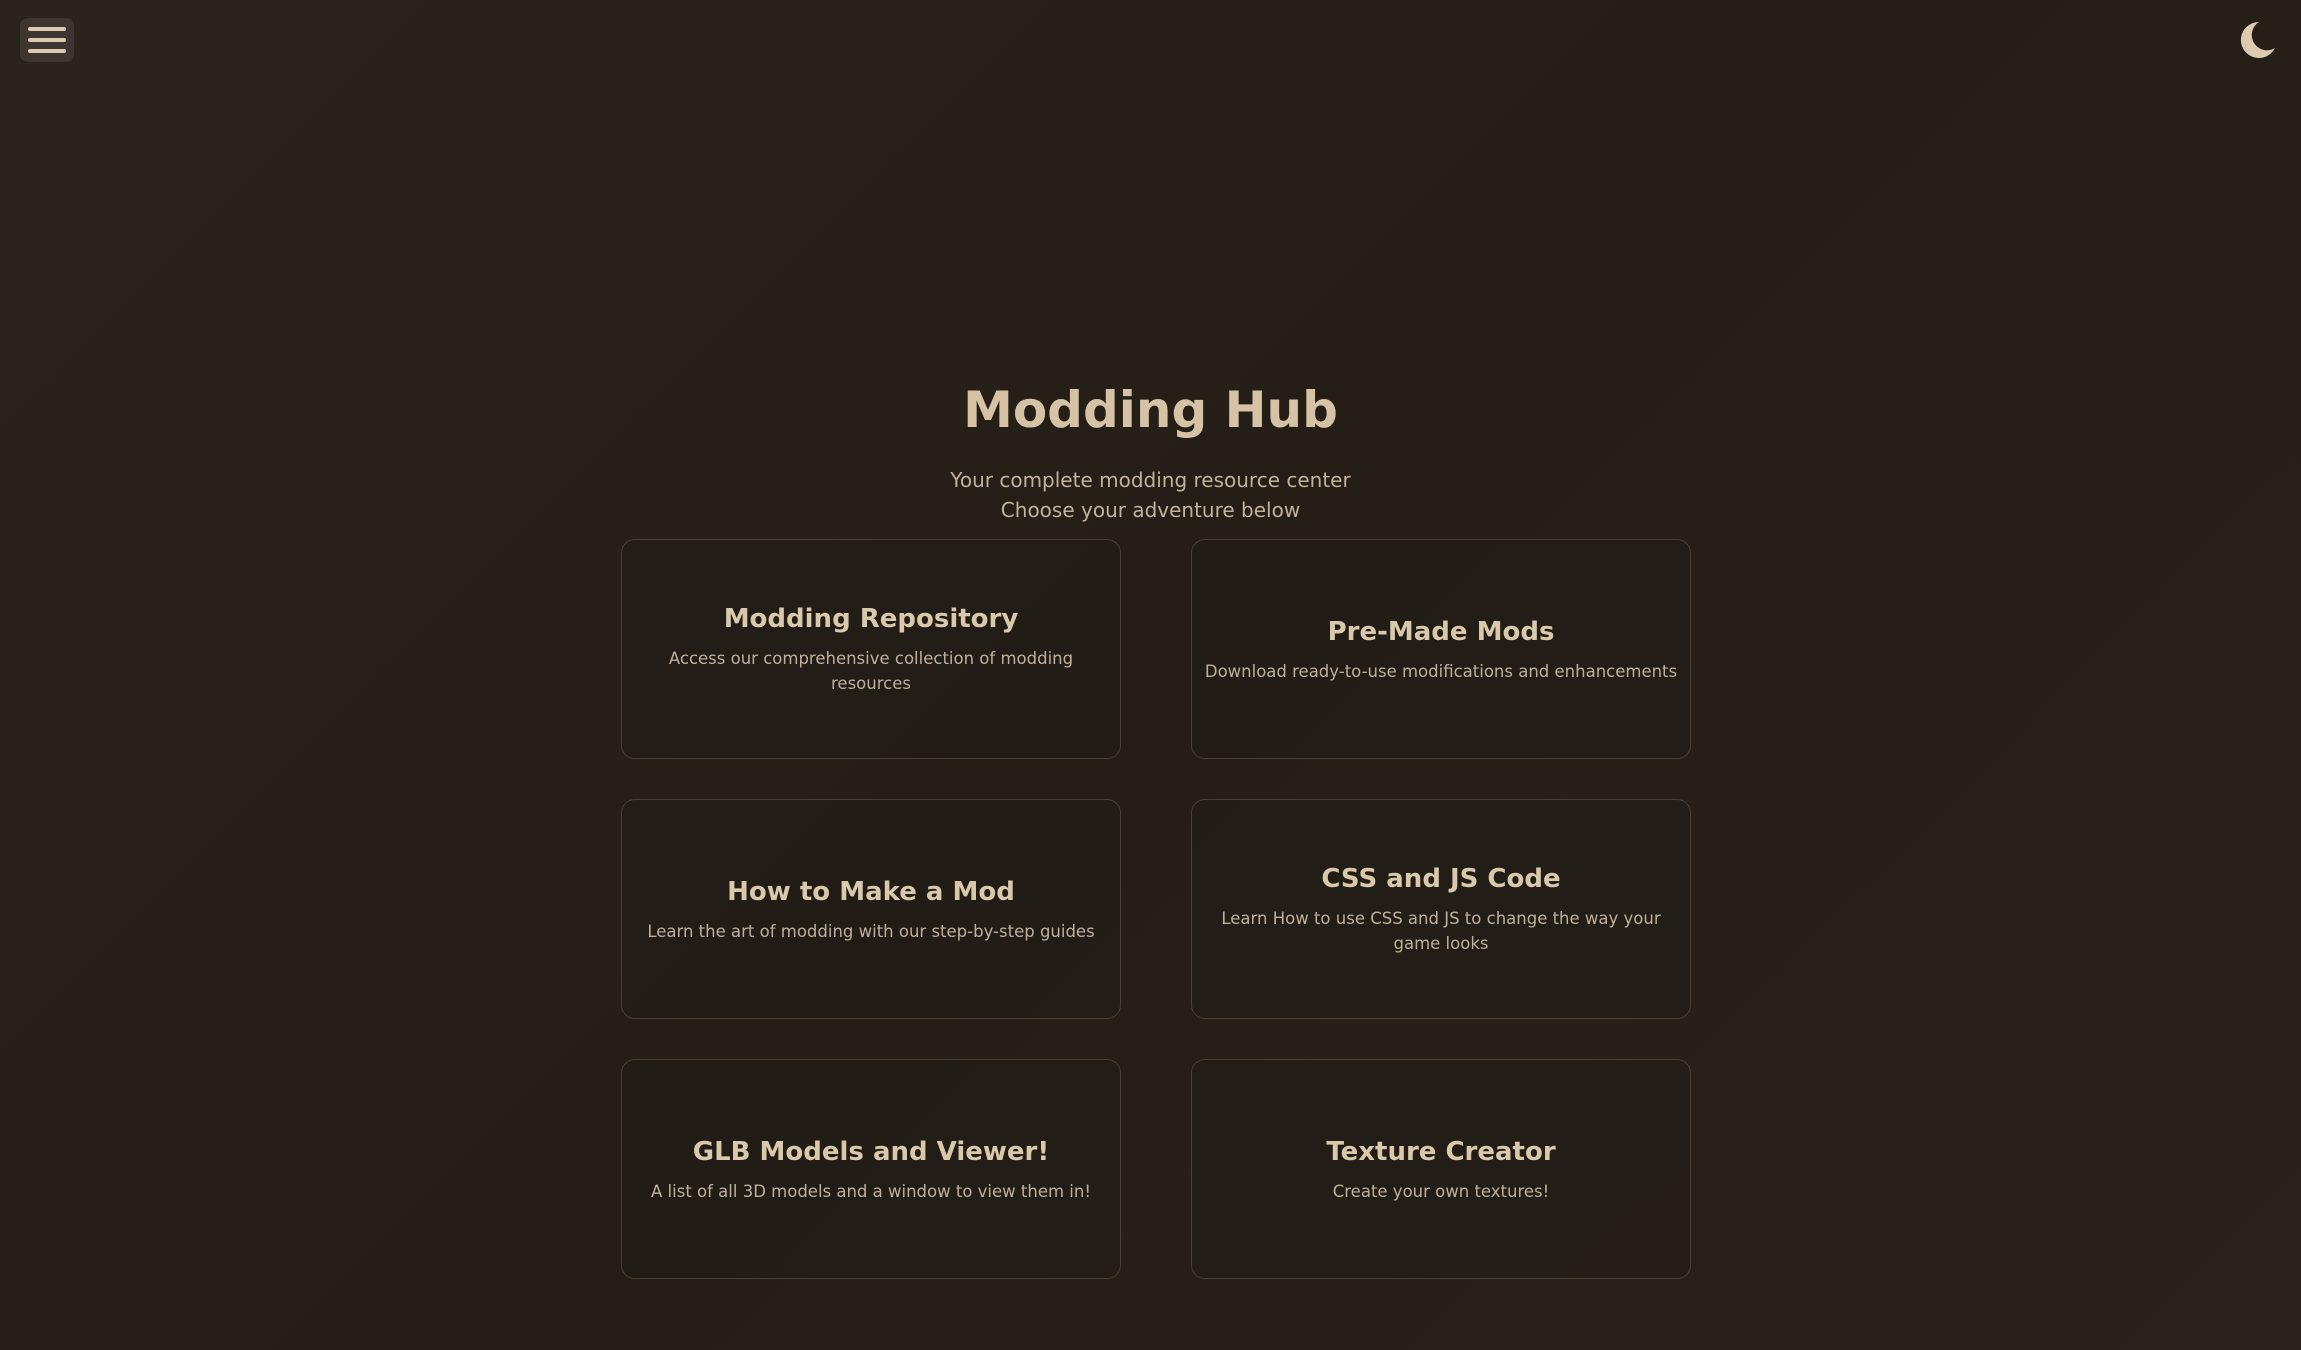  What do you see at coordinates (871, 891) in the screenshot?
I see `card-title: How to Make a Mod` at bounding box center [871, 891].